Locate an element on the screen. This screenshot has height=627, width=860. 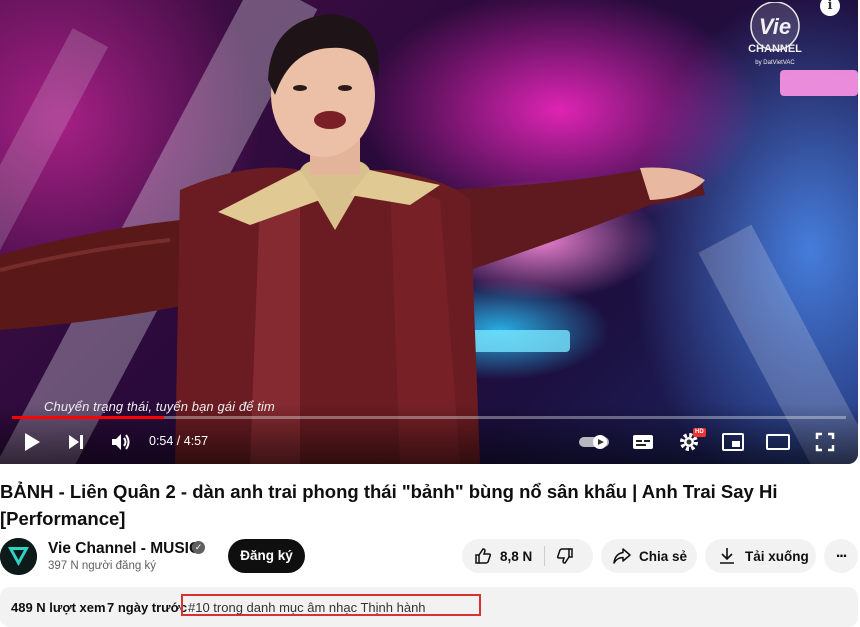
like-divider is located at coordinates (544, 556).